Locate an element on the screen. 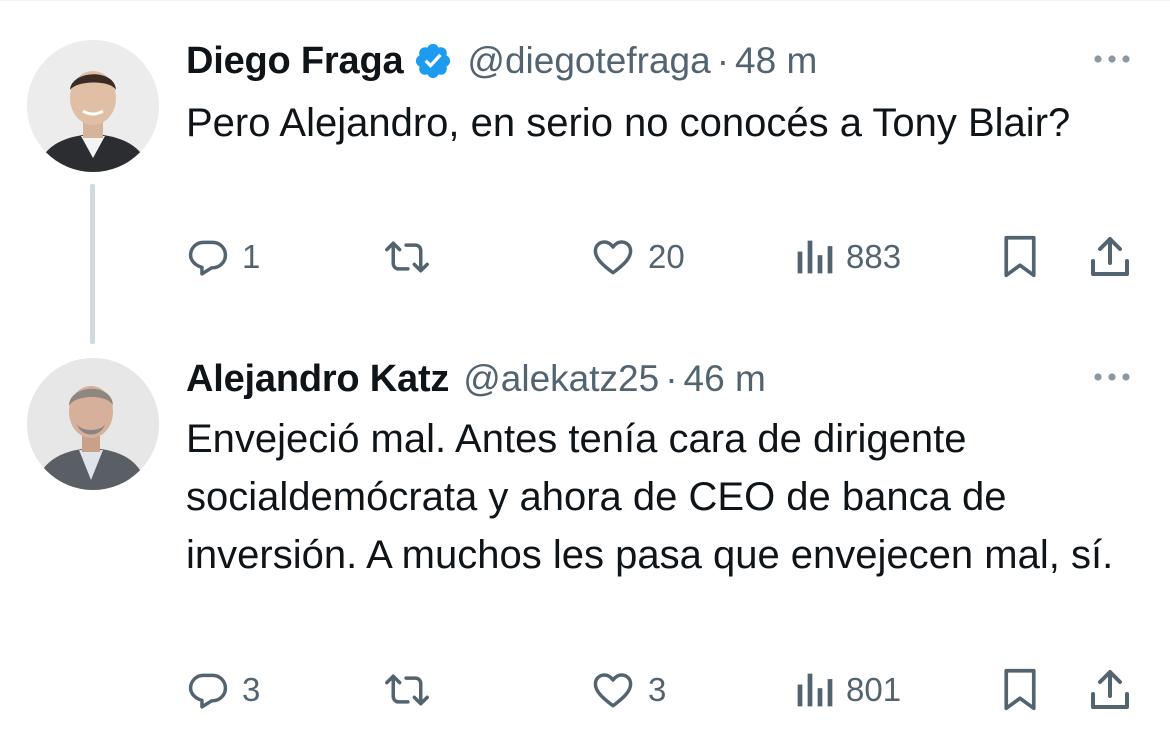  tweet-header: Alejandro Katz @alekatz25 · 46 m is located at coordinates (663, 379).